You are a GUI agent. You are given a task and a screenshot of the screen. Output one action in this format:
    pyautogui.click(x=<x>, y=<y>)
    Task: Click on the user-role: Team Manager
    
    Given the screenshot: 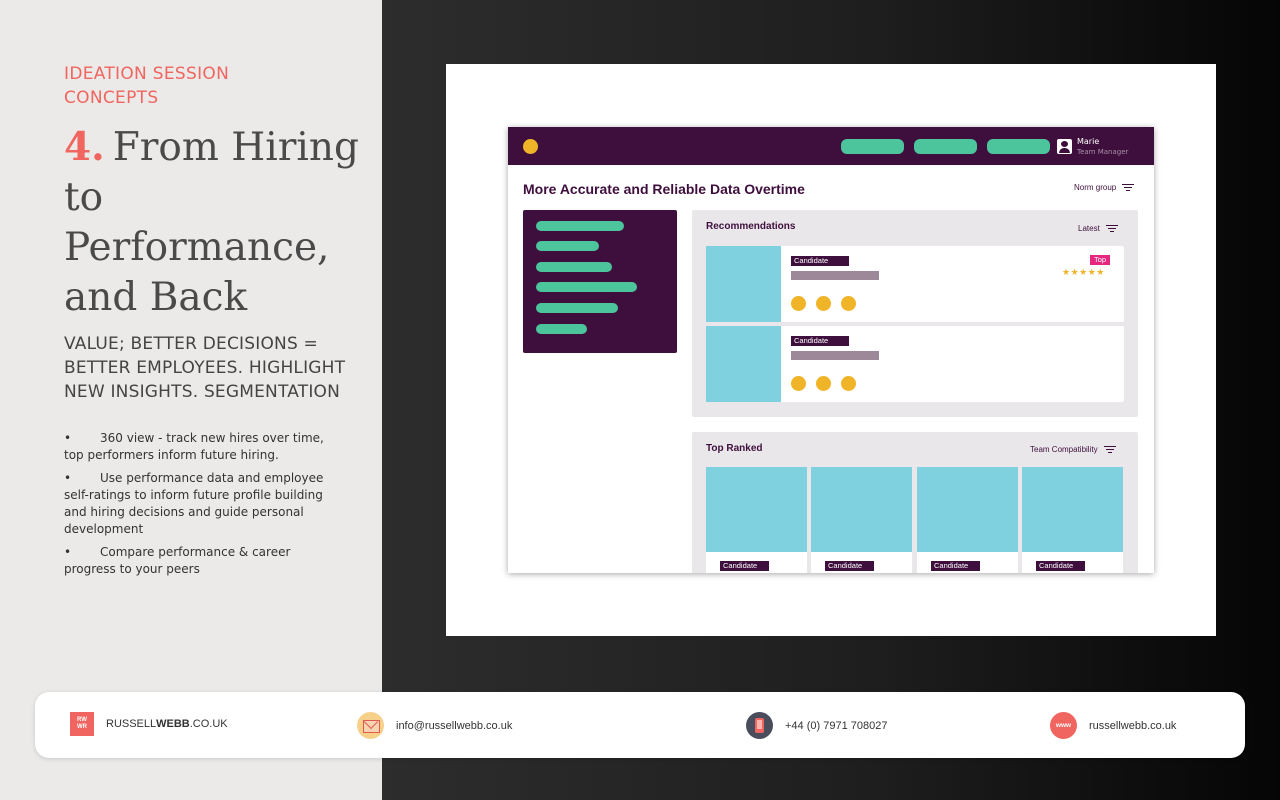 What is the action you would take?
    pyautogui.click(x=1103, y=152)
    